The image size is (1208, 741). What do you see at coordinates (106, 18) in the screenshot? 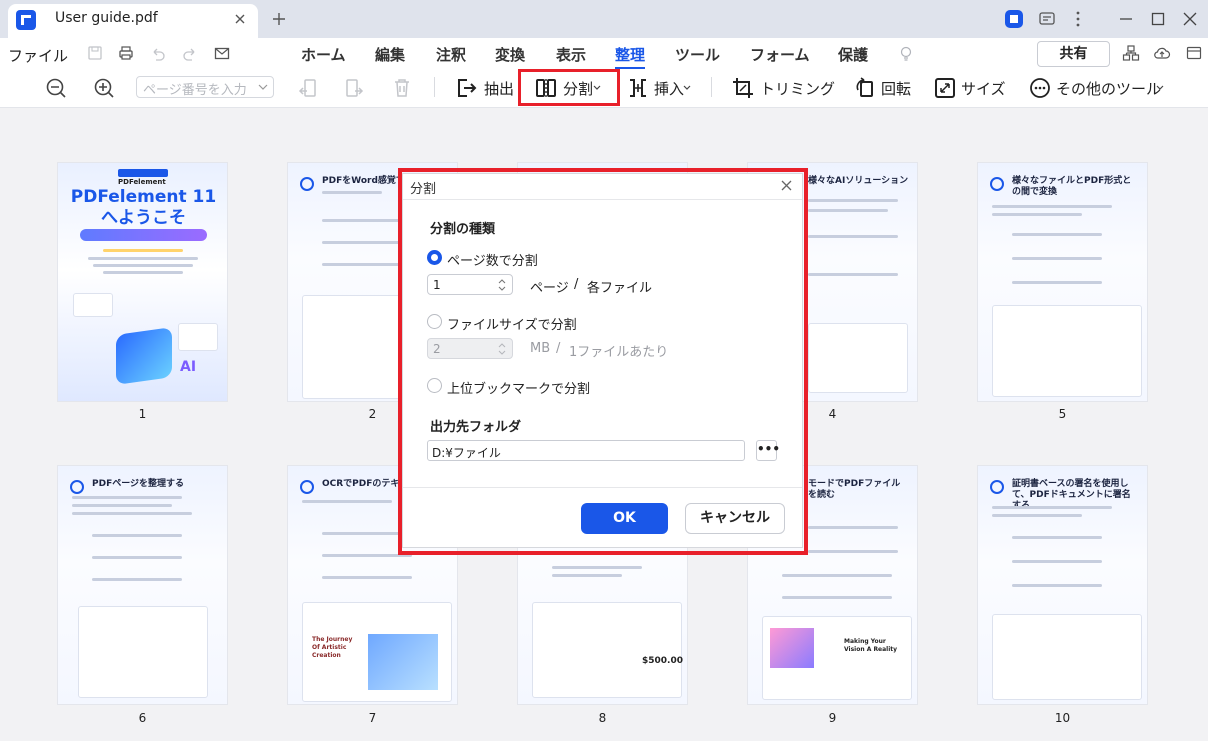
I see `tab-title: User guide.pdf` at bounding box center [106, 18].